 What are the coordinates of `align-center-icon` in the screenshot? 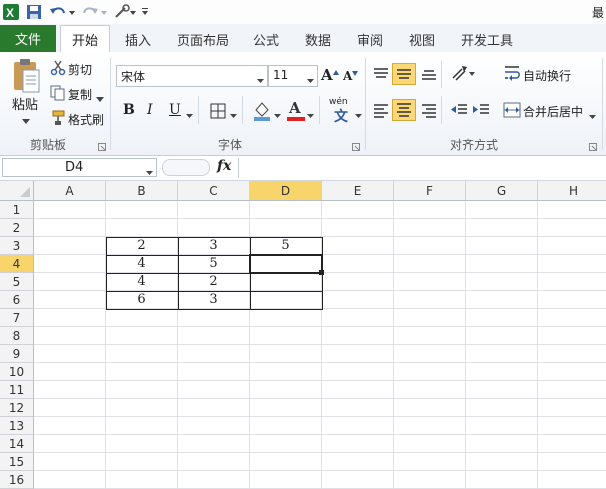 It's located at (404, 110).